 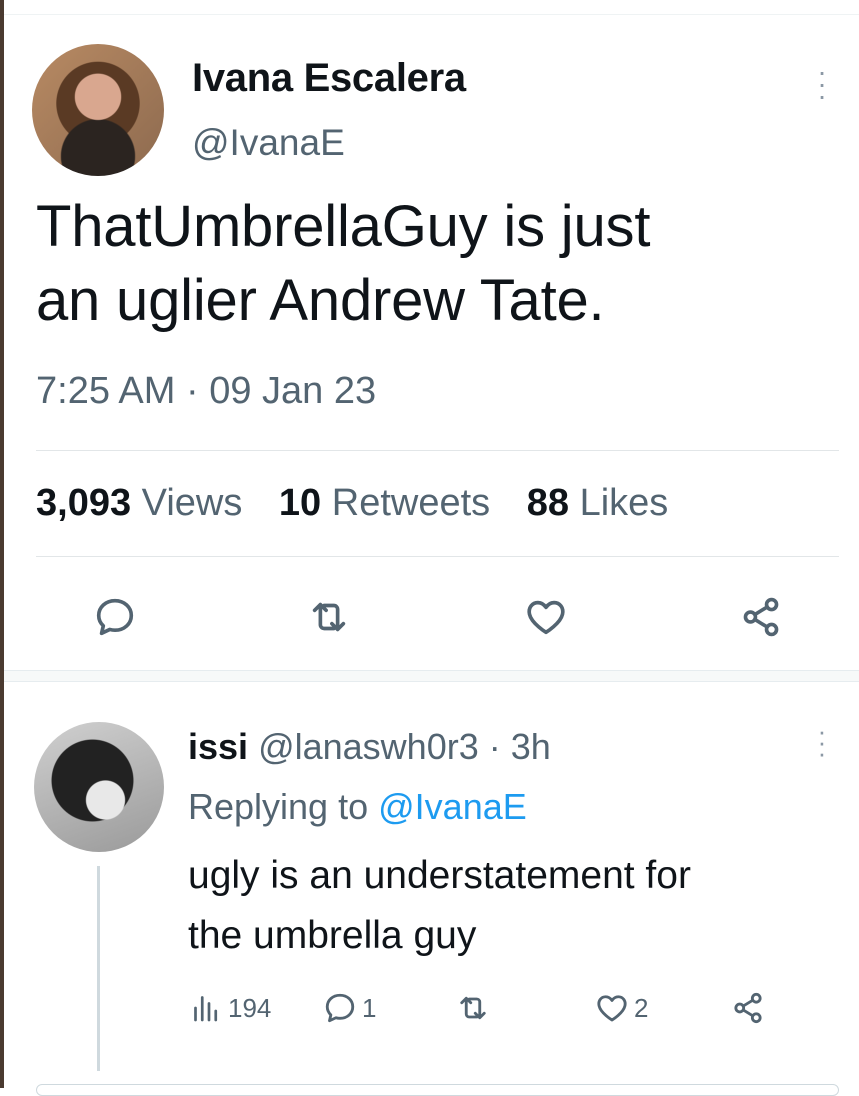 I want to click on next-card-edge, so click(x=437, y=1090).